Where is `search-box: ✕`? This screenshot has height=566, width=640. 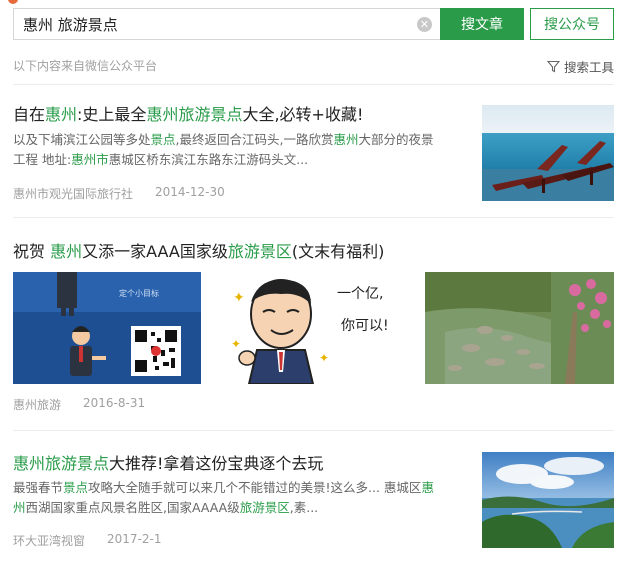 search-box: ✕ is located at coordinates (226, 24).